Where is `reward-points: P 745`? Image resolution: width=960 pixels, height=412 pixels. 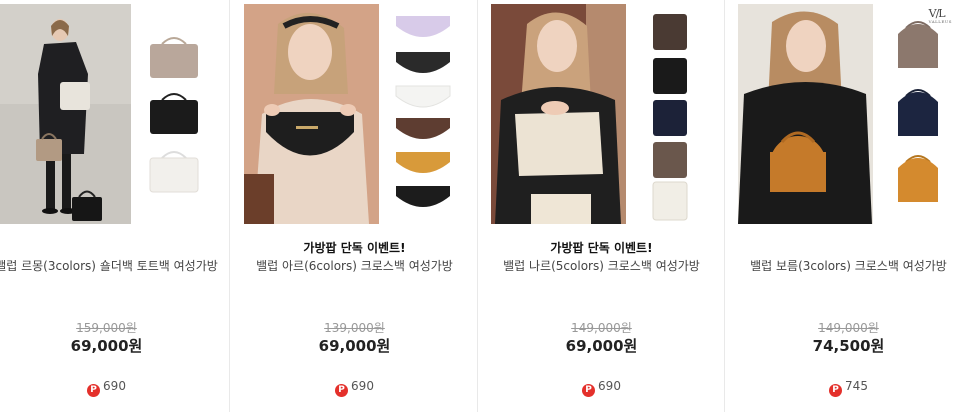 reward-points: P 745 is located at coordinates (842, 388).